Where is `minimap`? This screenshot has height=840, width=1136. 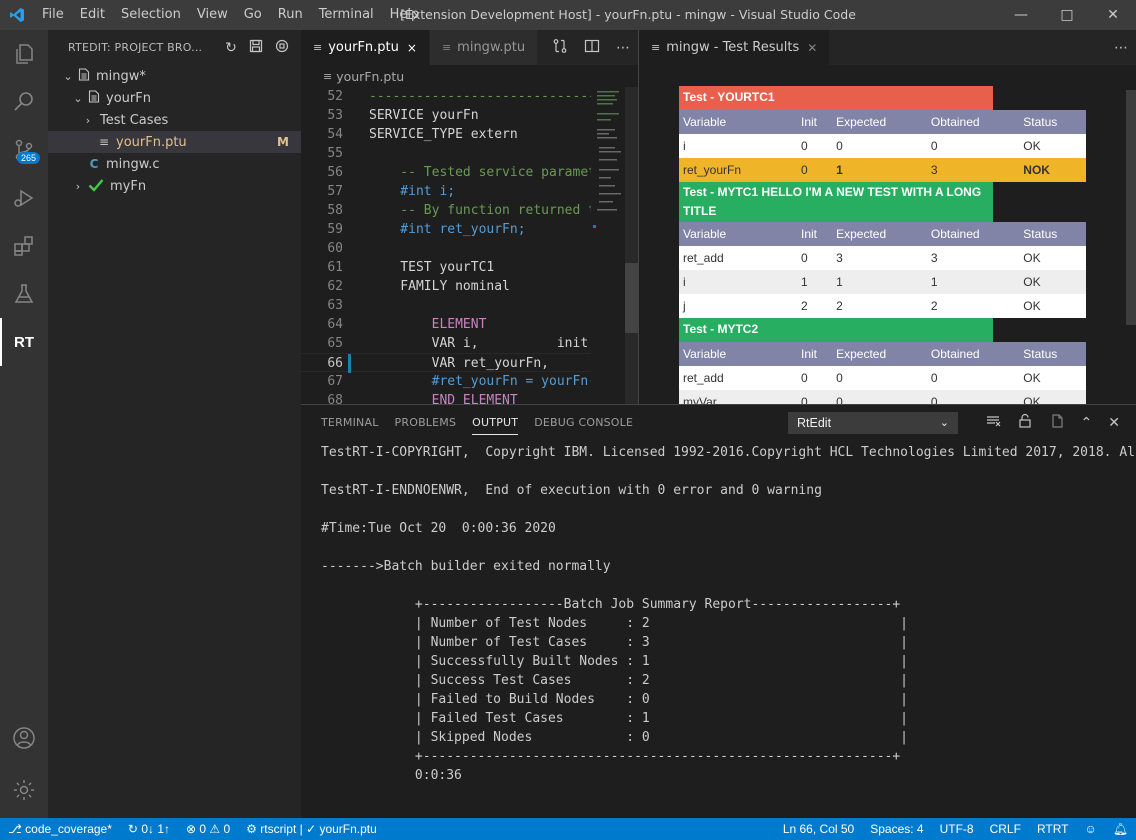
minimap is located at coordinates (614, 245).